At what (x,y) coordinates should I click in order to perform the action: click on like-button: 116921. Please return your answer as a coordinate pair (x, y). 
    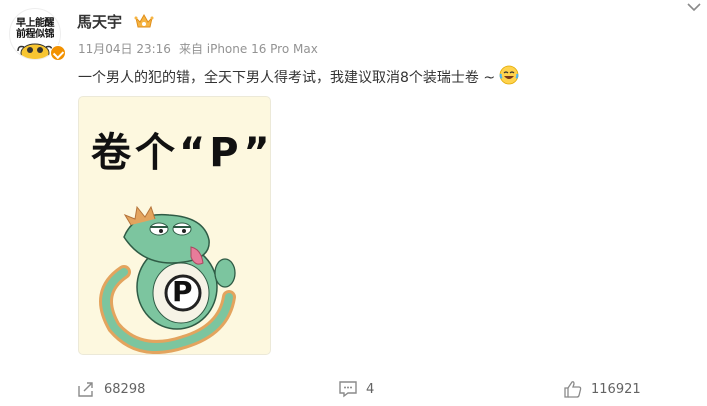
    Looking at the image, I should click on (602, 389).